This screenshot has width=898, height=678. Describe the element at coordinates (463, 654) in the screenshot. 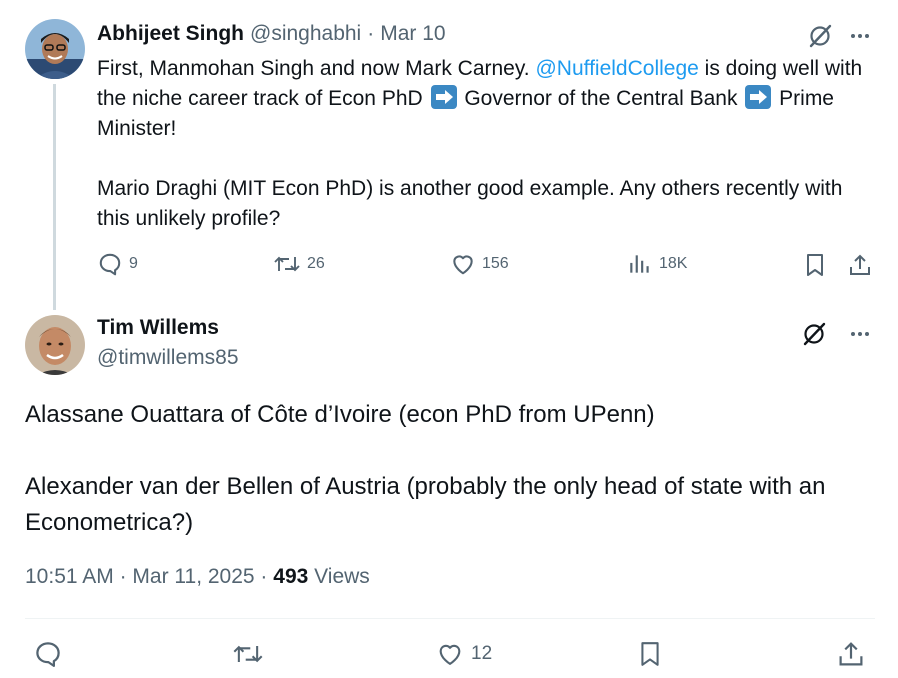

I see `like-button: 12` at that location.